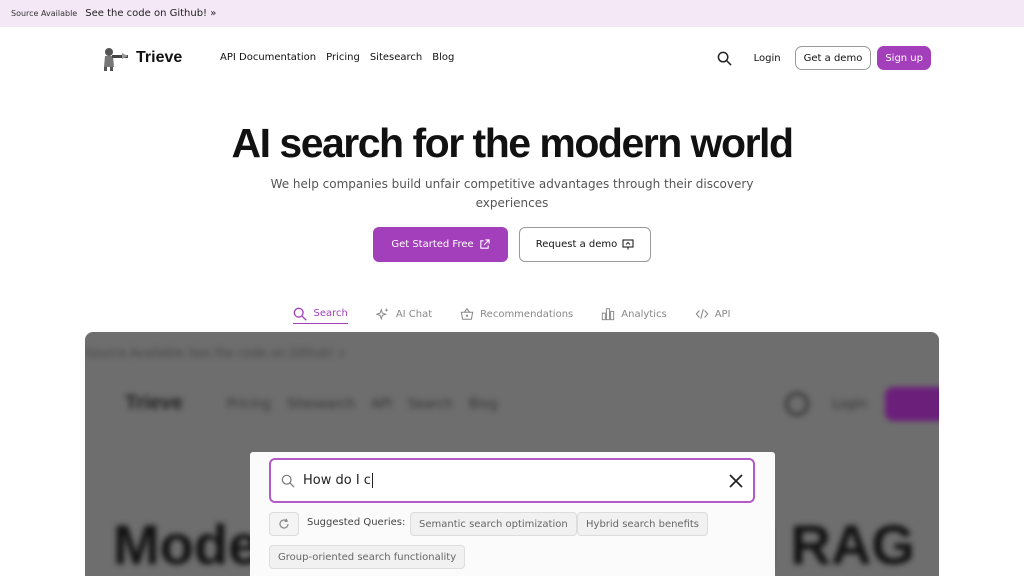 This screenshot has width=1024, height=576. What do you see at coordinates (432, 244) in the screenshot?
I see `get-started-label: Get Started Free` at bounding box center [432, 244].